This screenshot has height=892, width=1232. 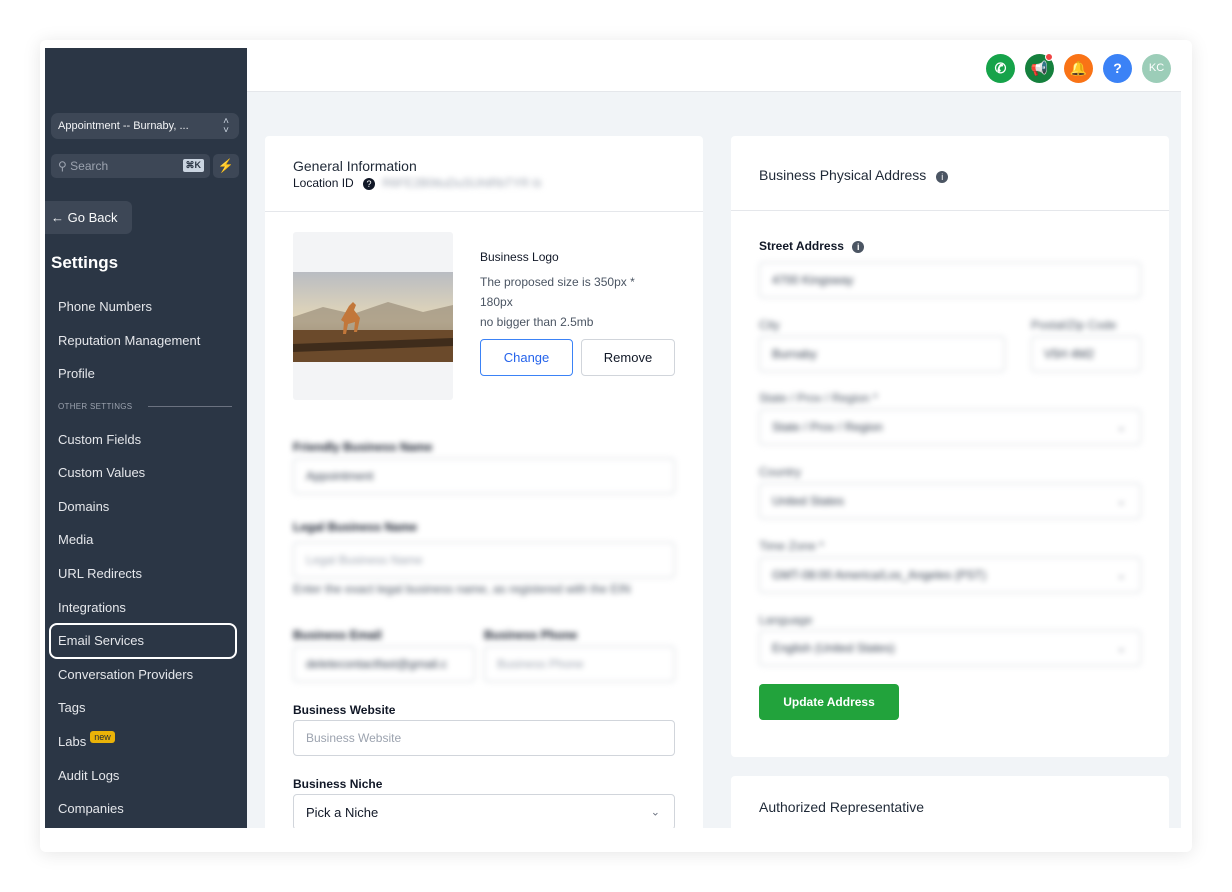 I want to click on zip-input: V5H 4M2, so click(x=1086, y=354).